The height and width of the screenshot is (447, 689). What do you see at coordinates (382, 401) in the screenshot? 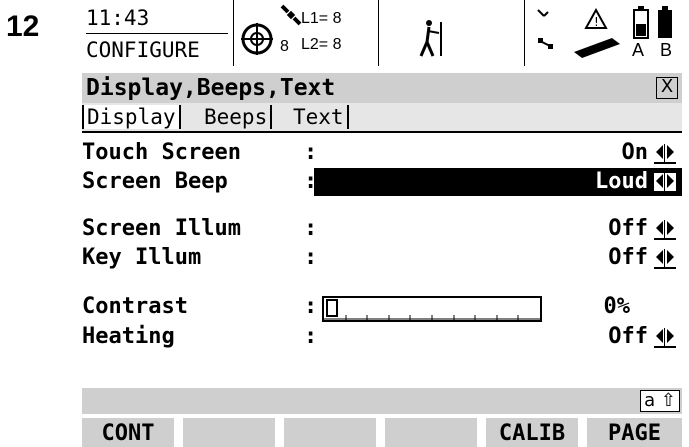
I see `bottom-status-bar: a ⇧` at bounding box center [382, 401].